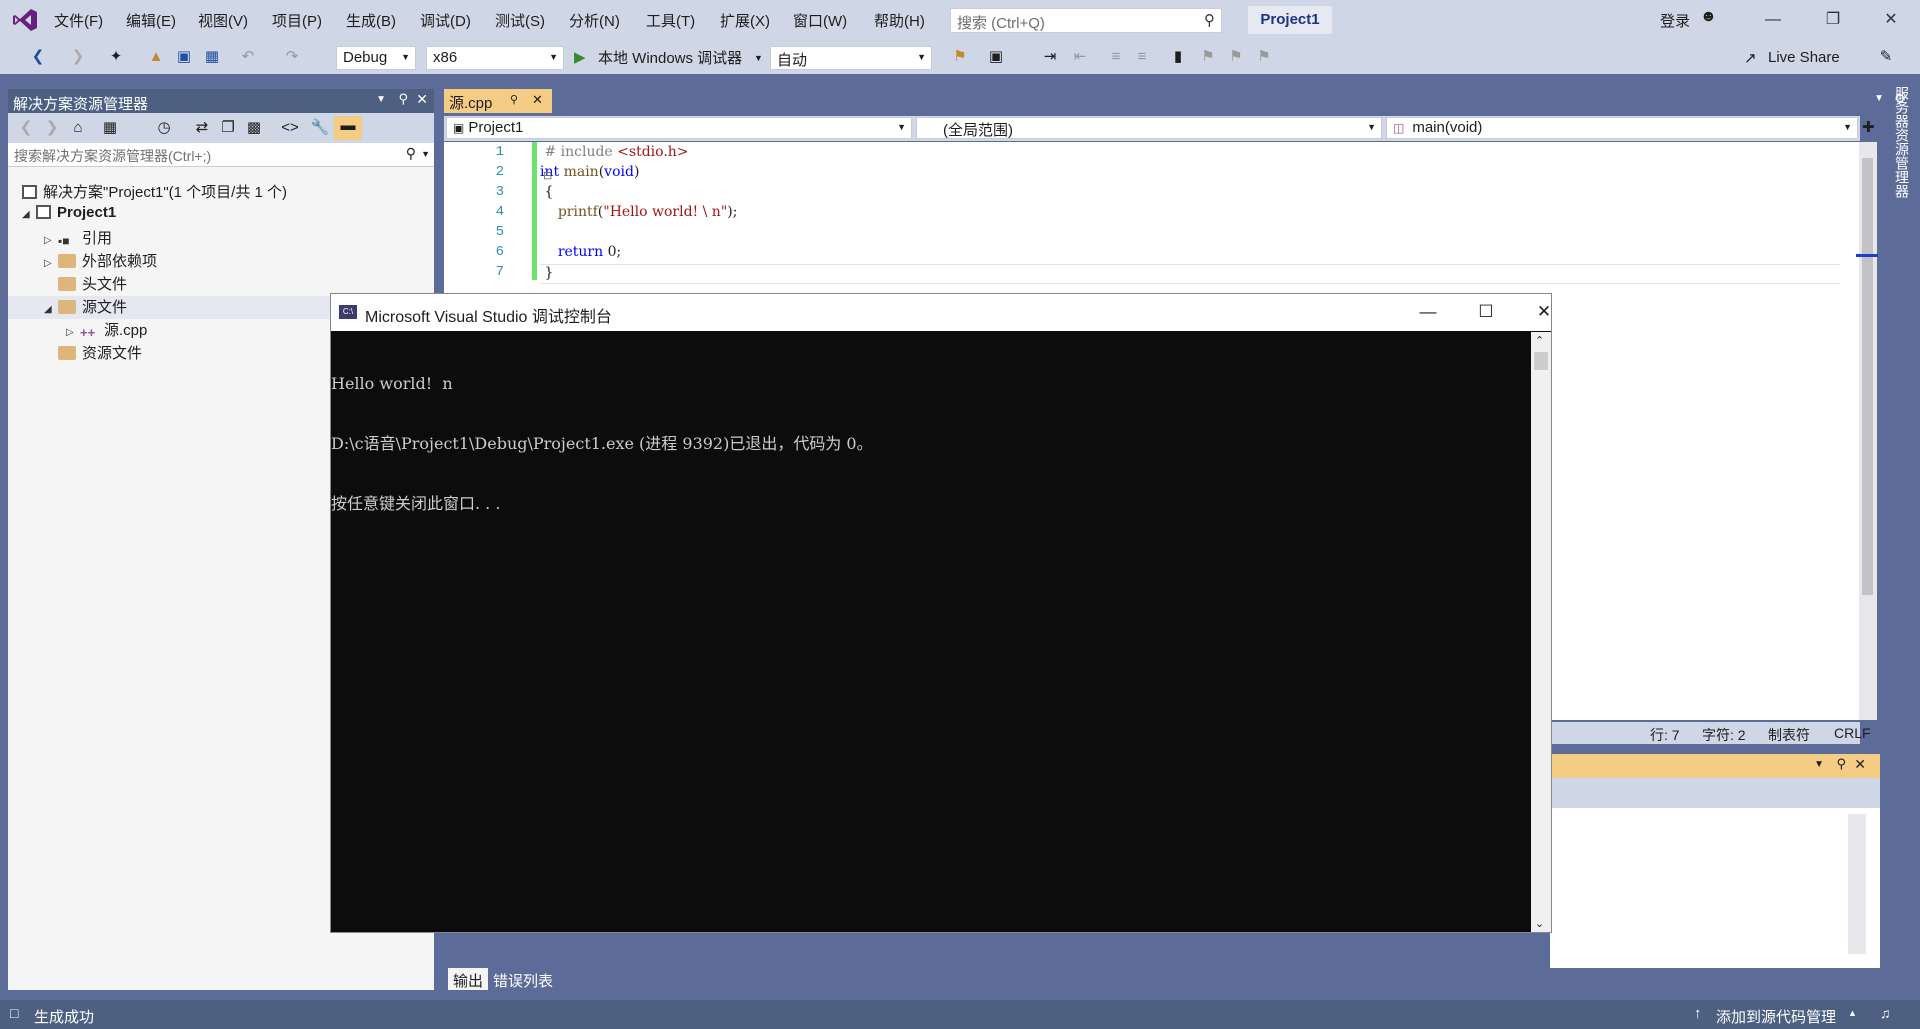  I want to click on live-share-button: Live Share, so click(1804, 57).